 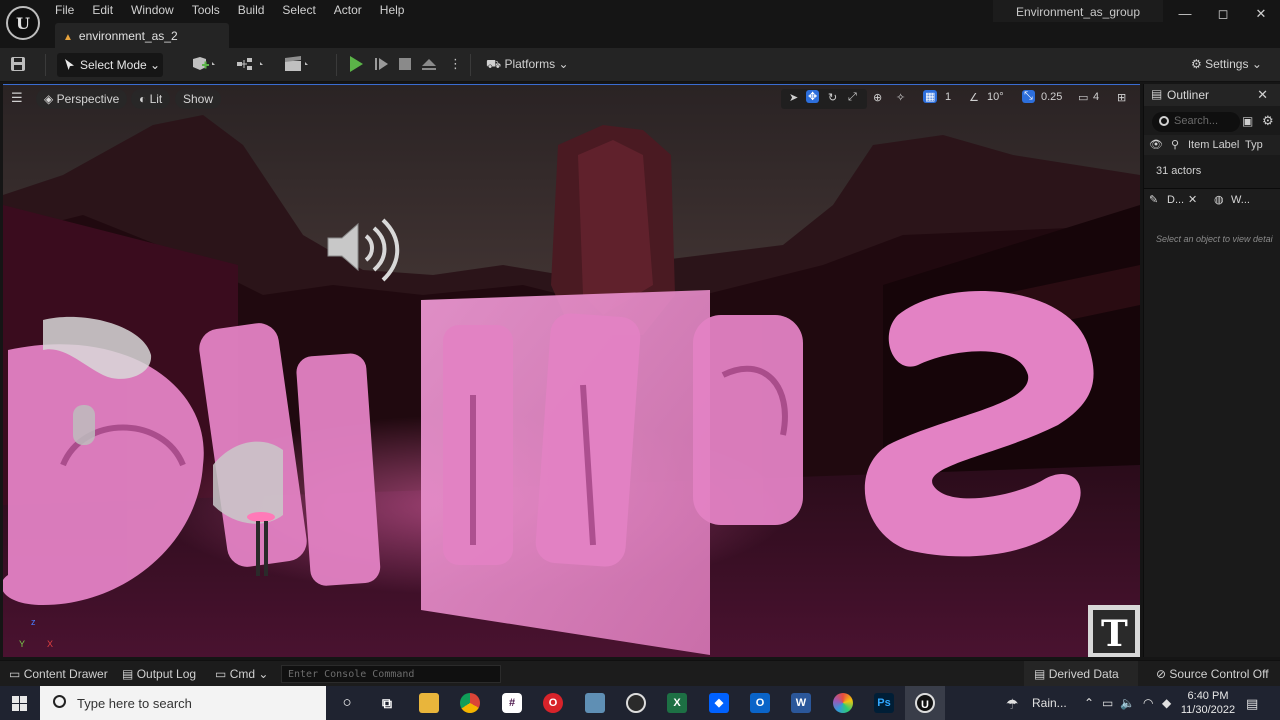 What do you see at coordinates (455, 64) in the screenshot?
I see `more-options-icon: ⋮` at bounding box center [455, 64].